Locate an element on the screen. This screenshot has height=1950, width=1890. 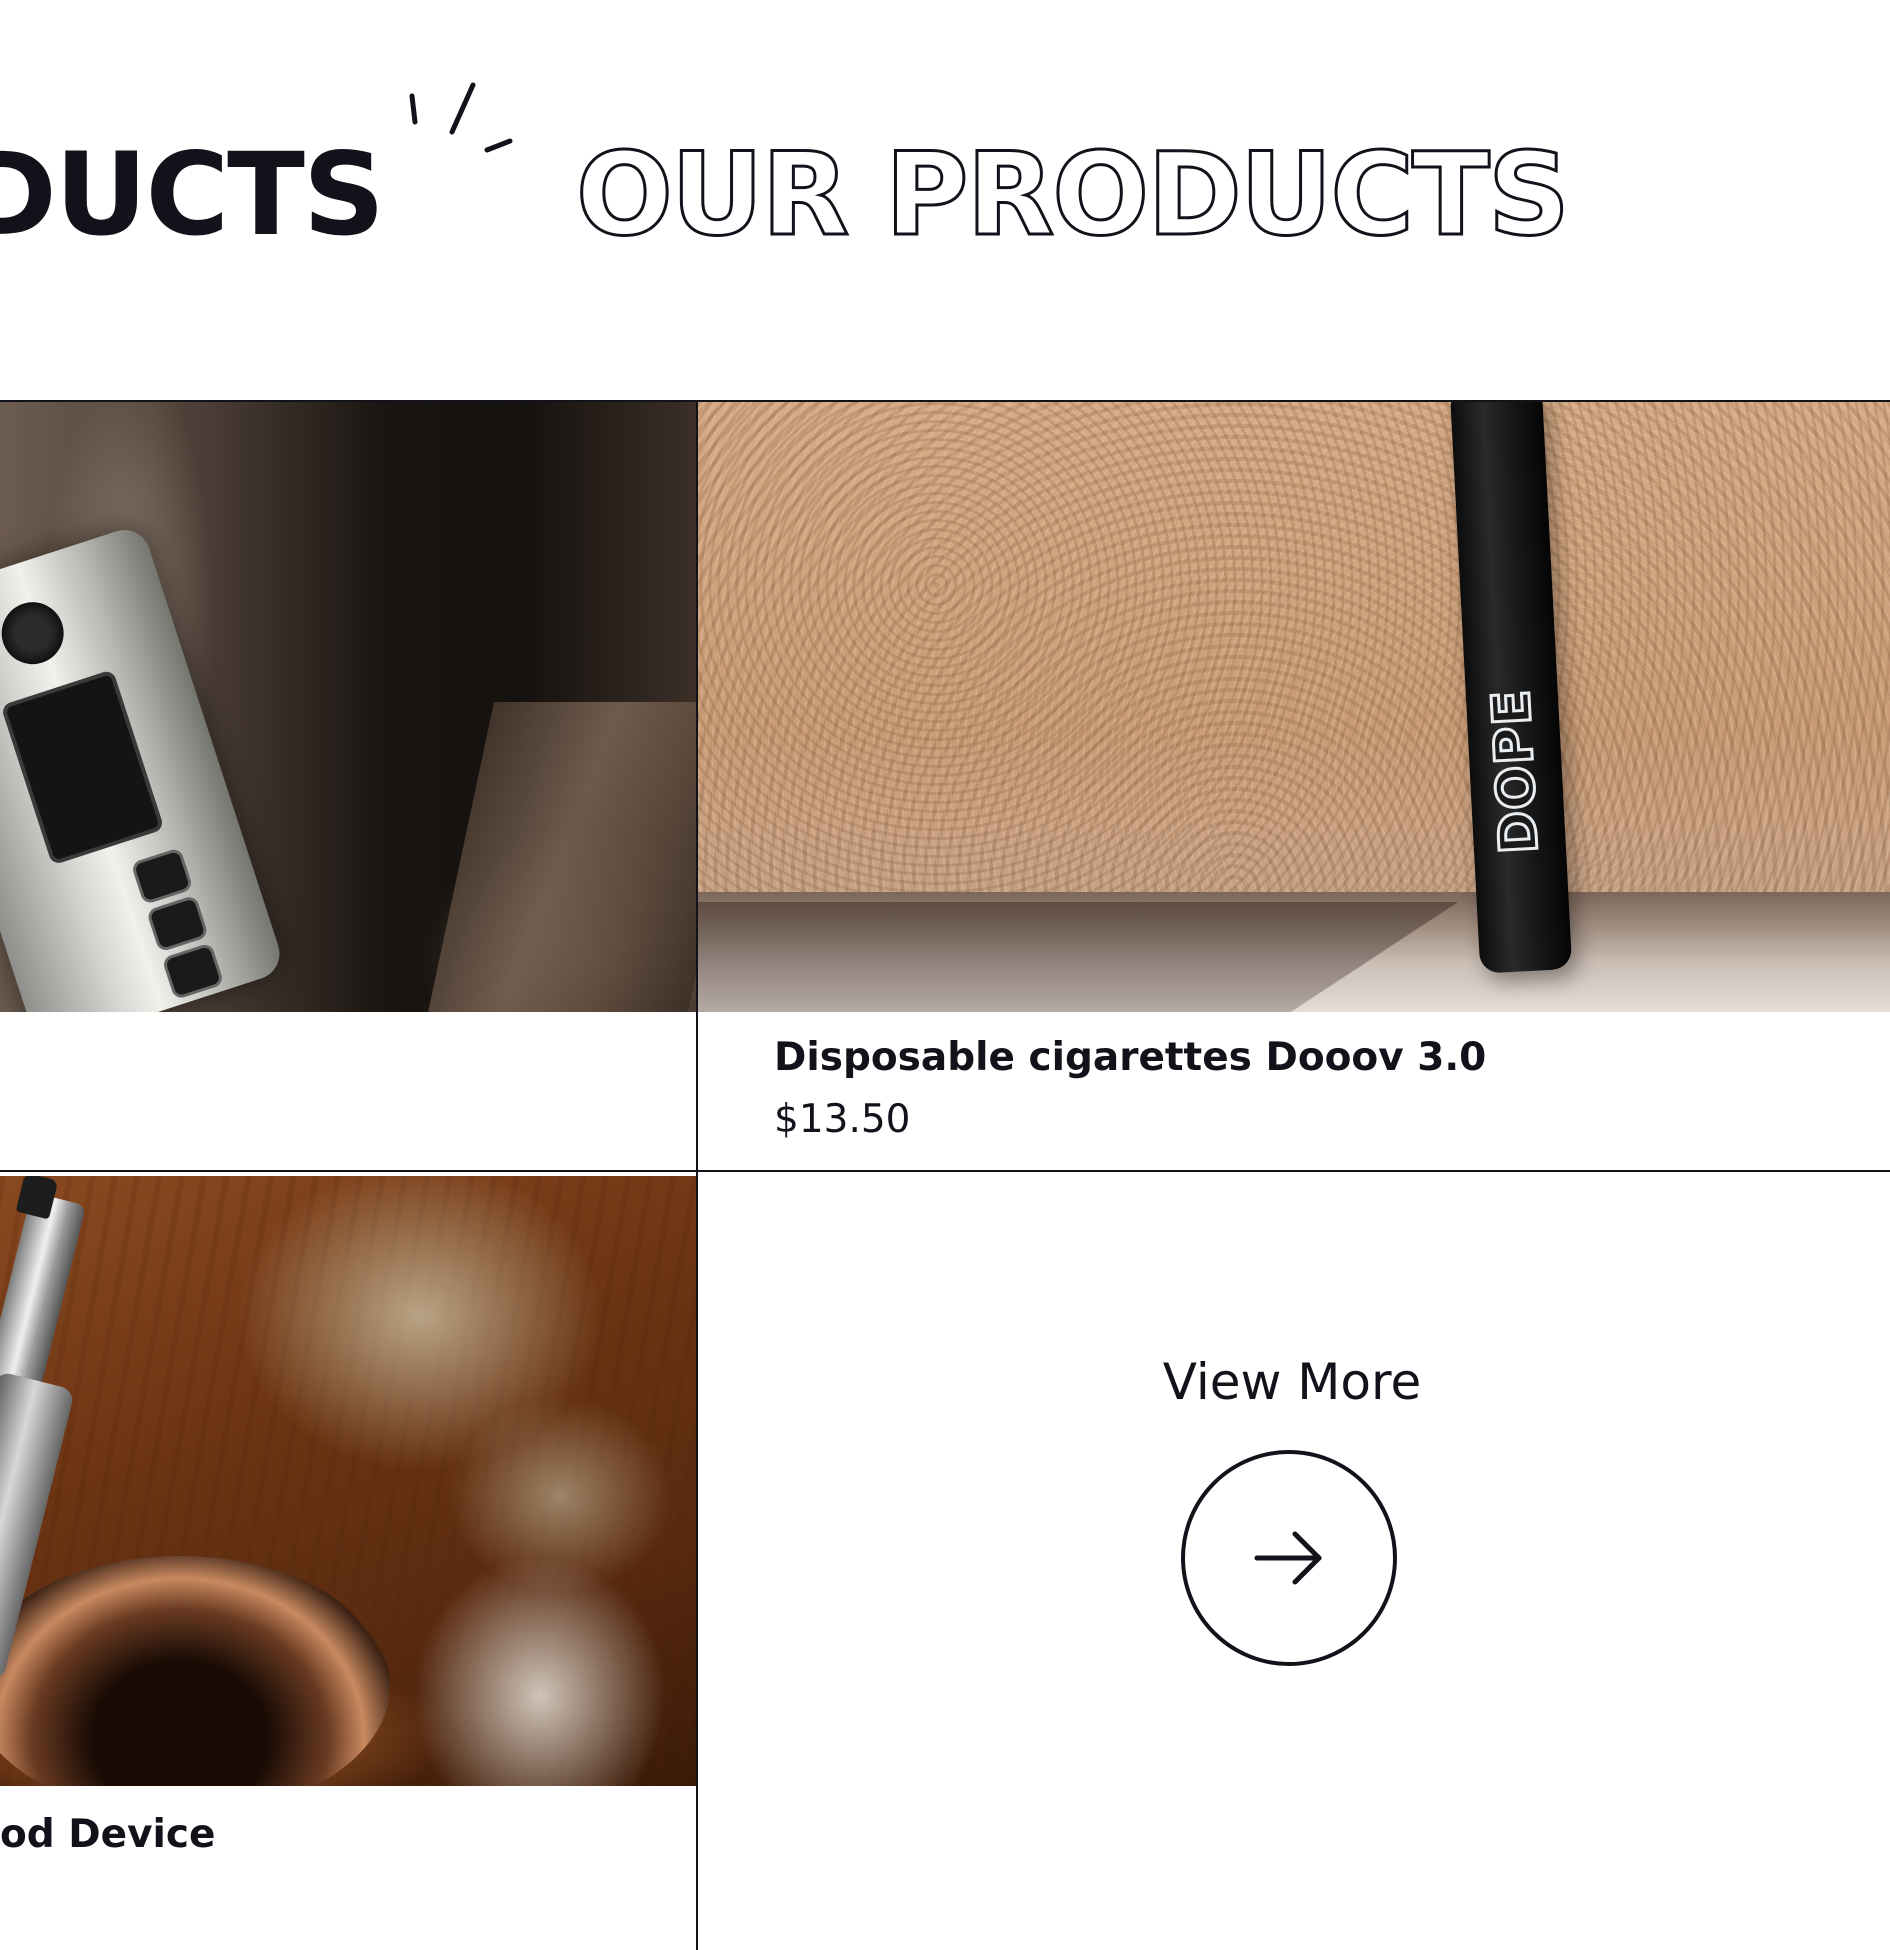
photo-wood-edge is located at coordinates (560, 857).